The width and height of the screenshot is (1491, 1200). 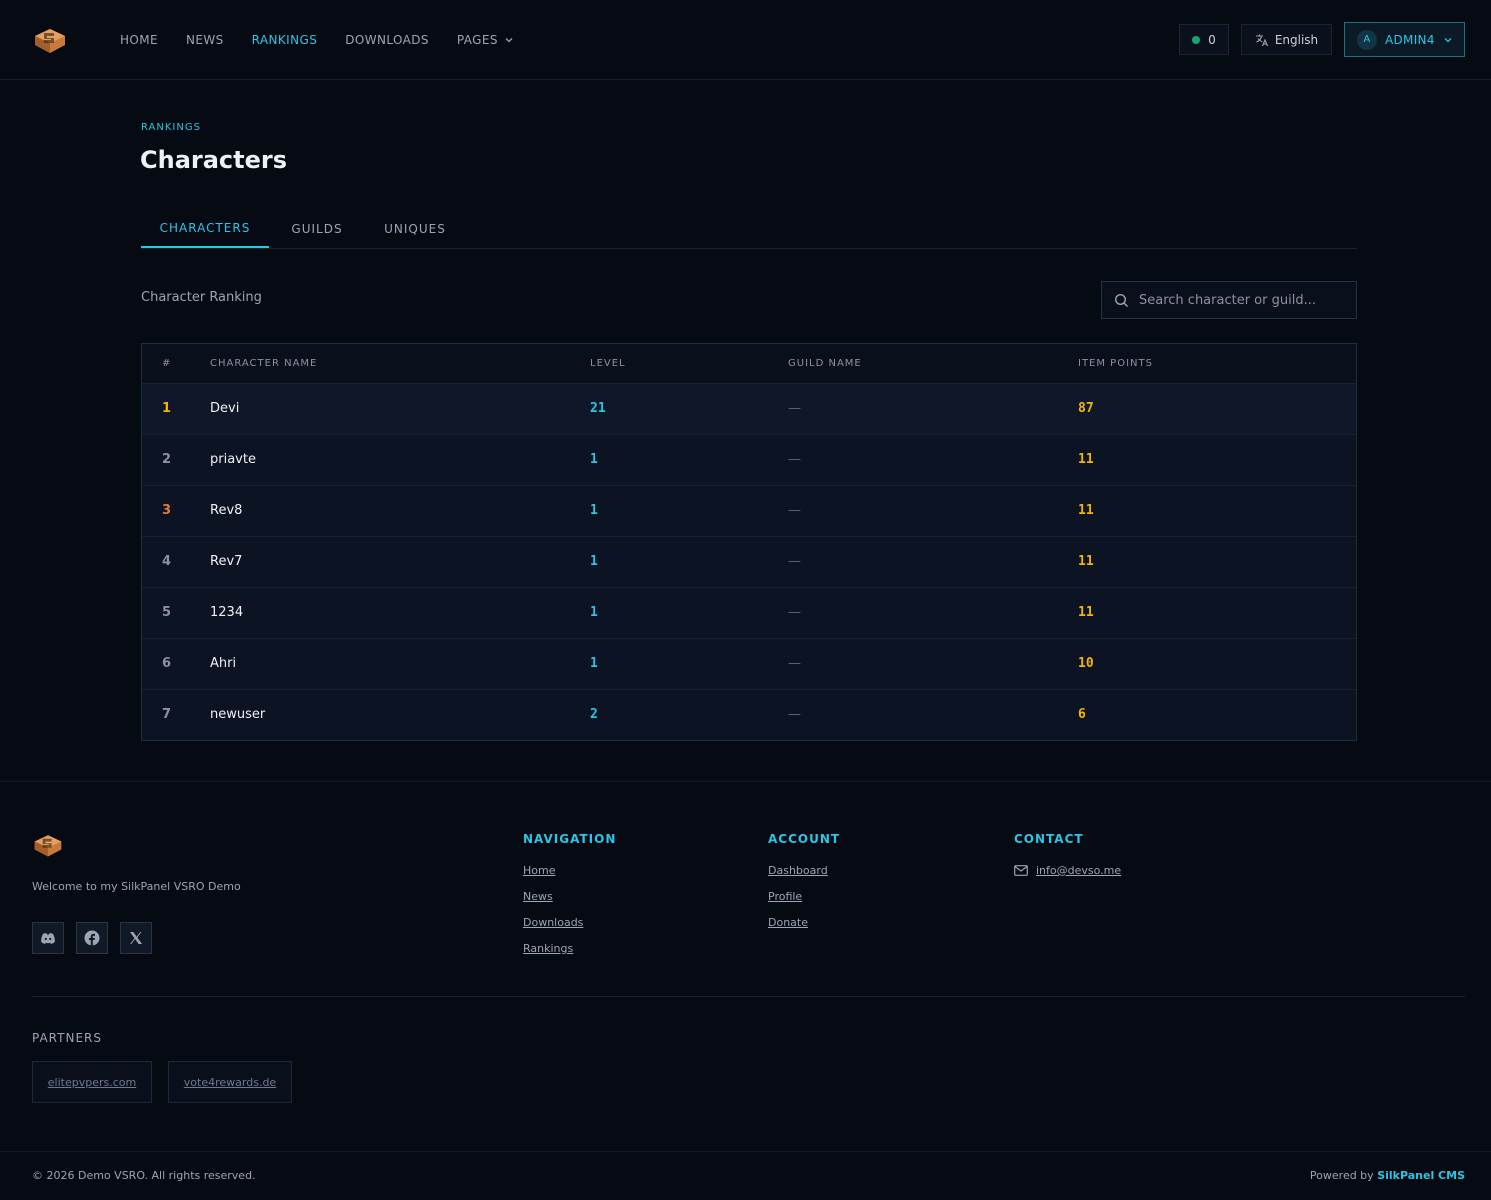 I want to click on mail-icon, so click(x=1021, y=870).